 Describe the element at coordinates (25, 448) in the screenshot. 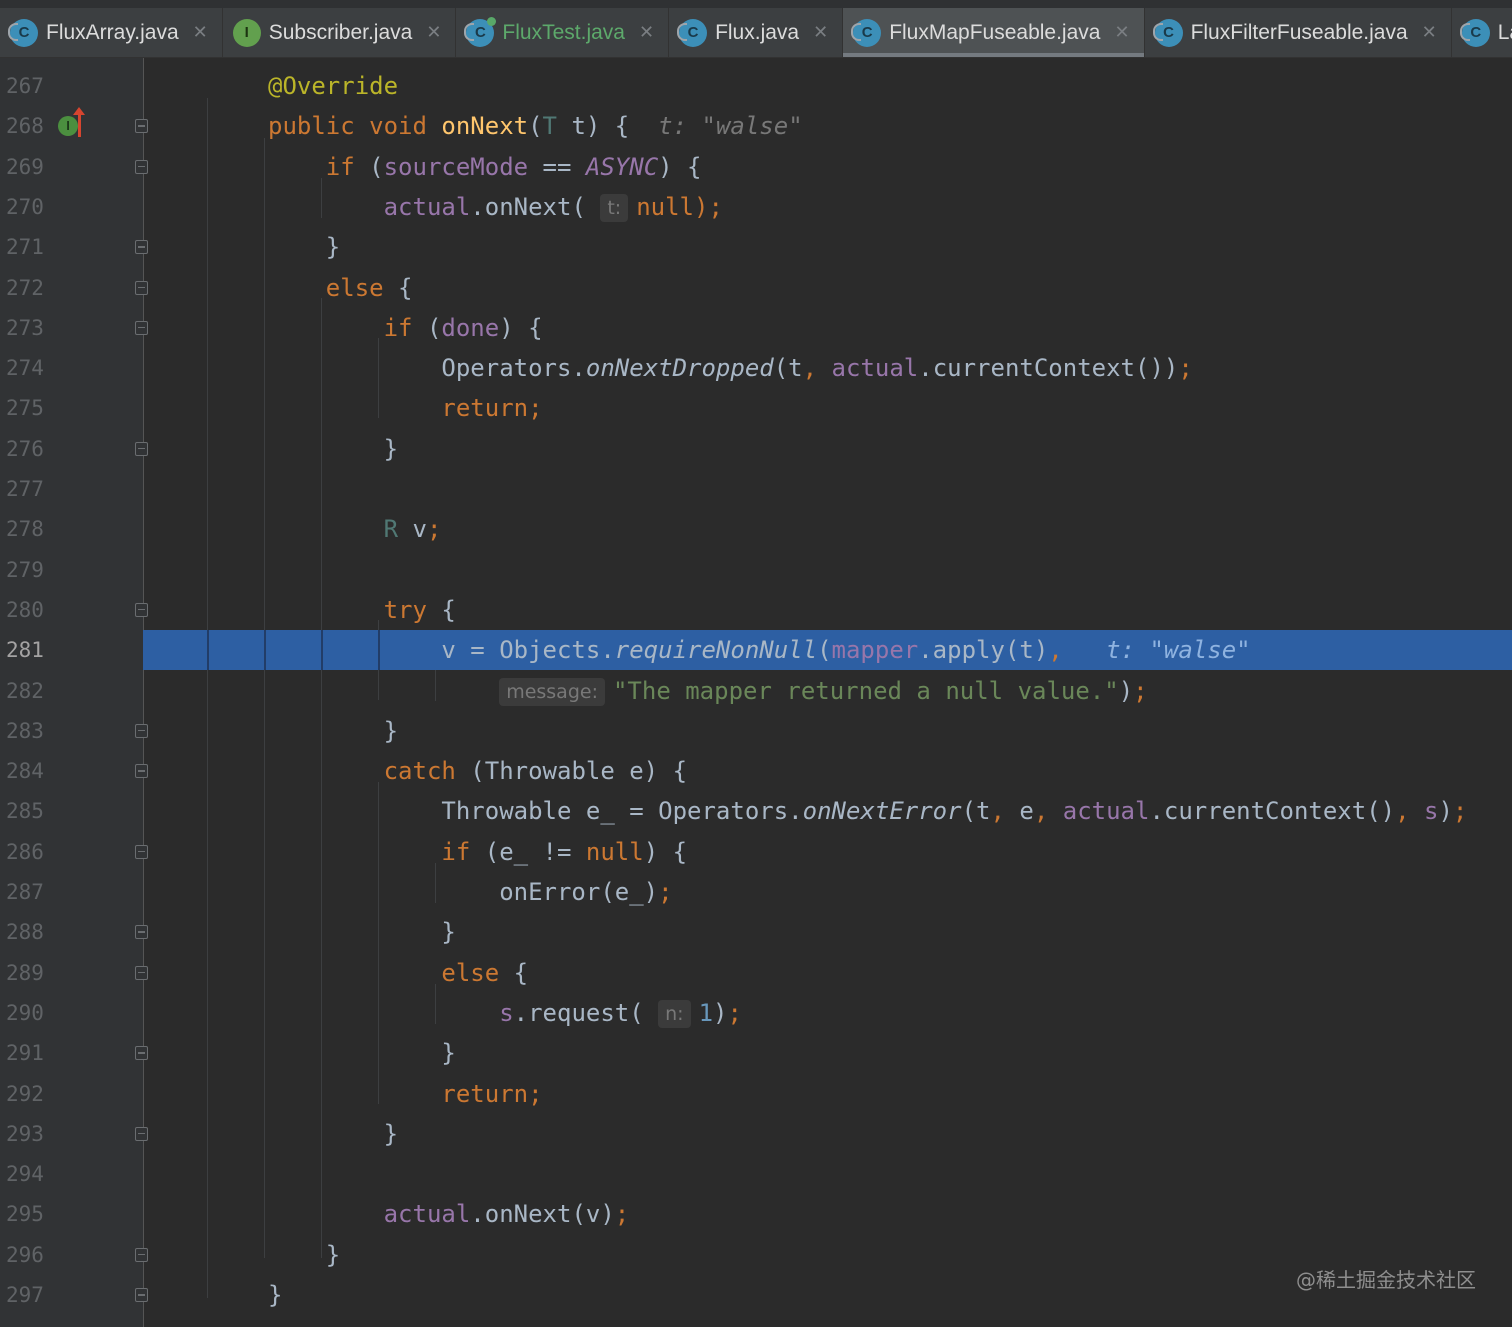

I see `line-number: 276` at that location.